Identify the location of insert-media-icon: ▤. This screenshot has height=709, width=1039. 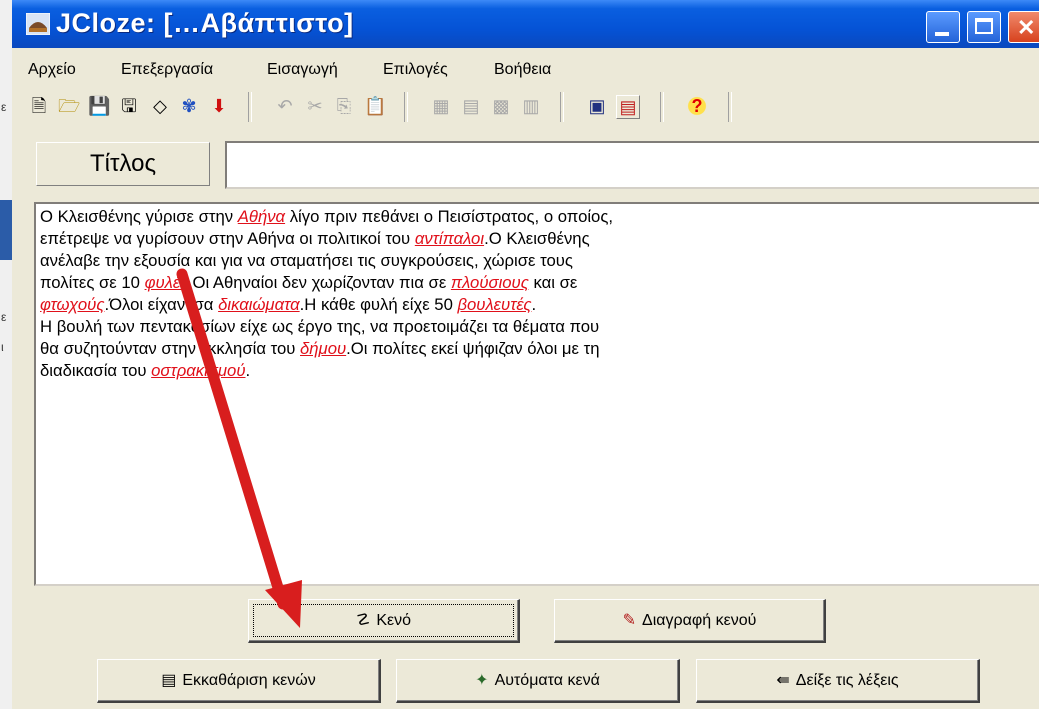
(471, 106).